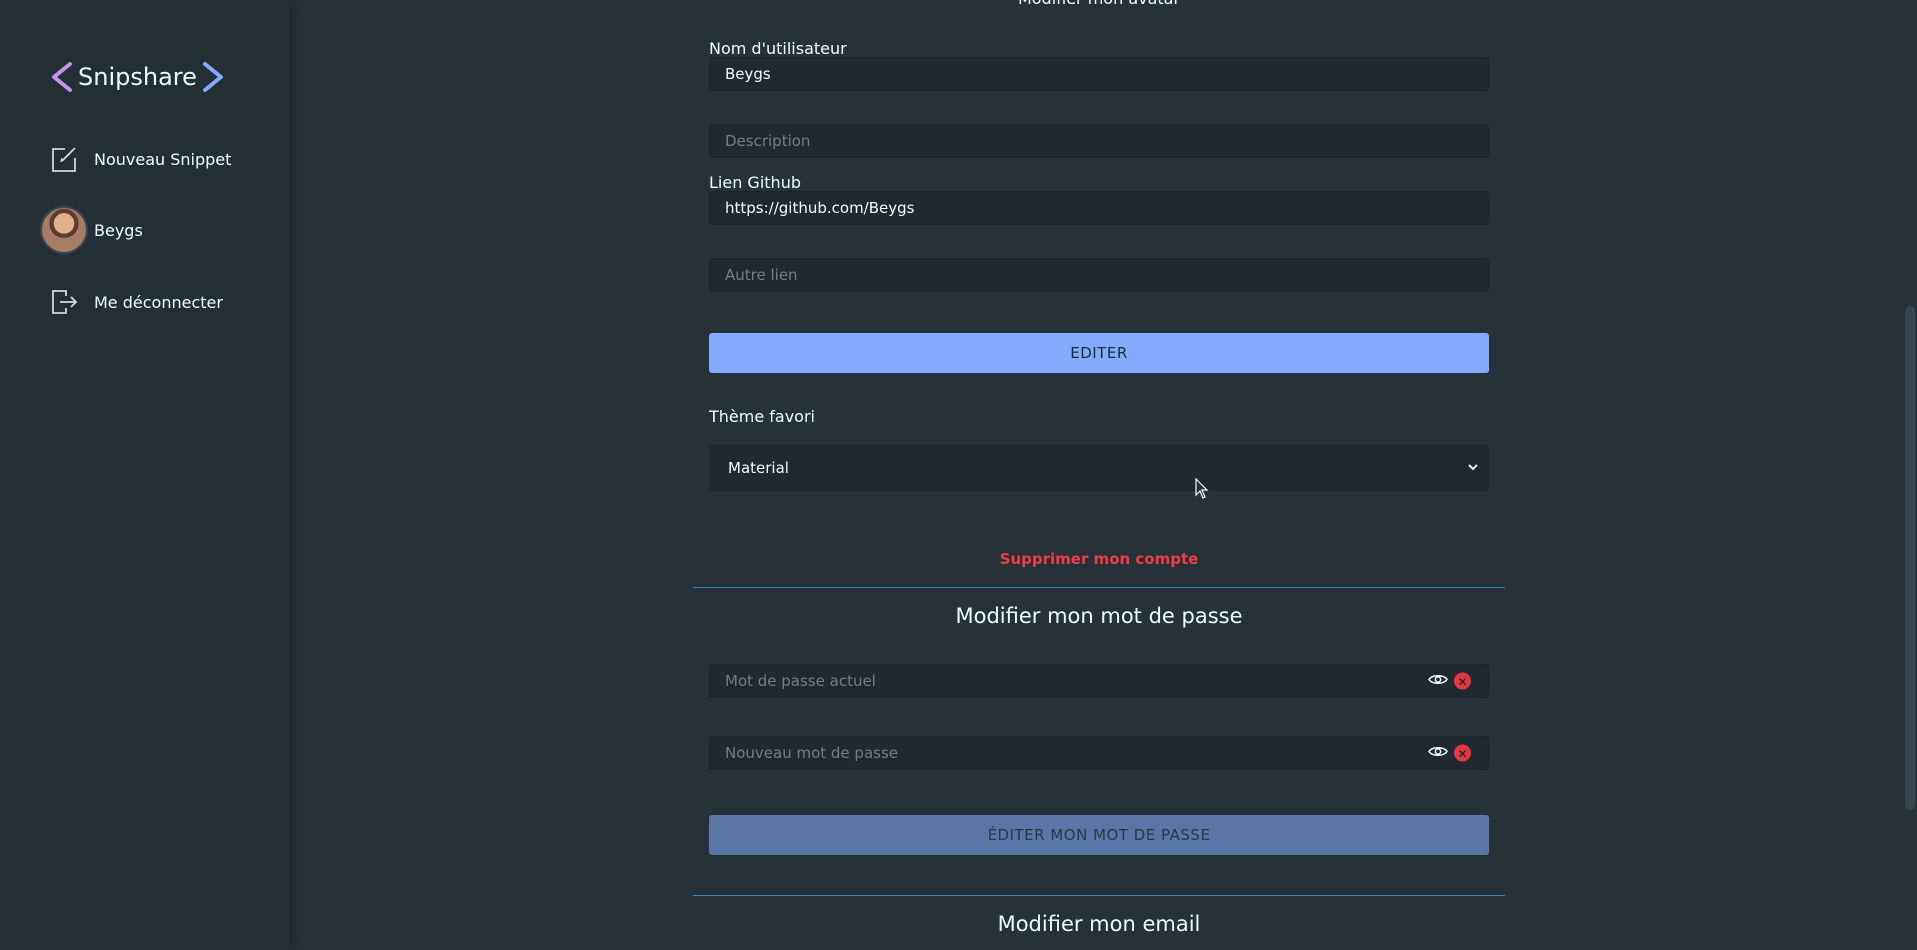 This screenshot has width=1917, height=950. What do you see at coordinates (1099, 835) in the screenshot?
I see `edit-password-button: ÉDITER MON MOT DE PASSE` at bounding box center [1099, 835].